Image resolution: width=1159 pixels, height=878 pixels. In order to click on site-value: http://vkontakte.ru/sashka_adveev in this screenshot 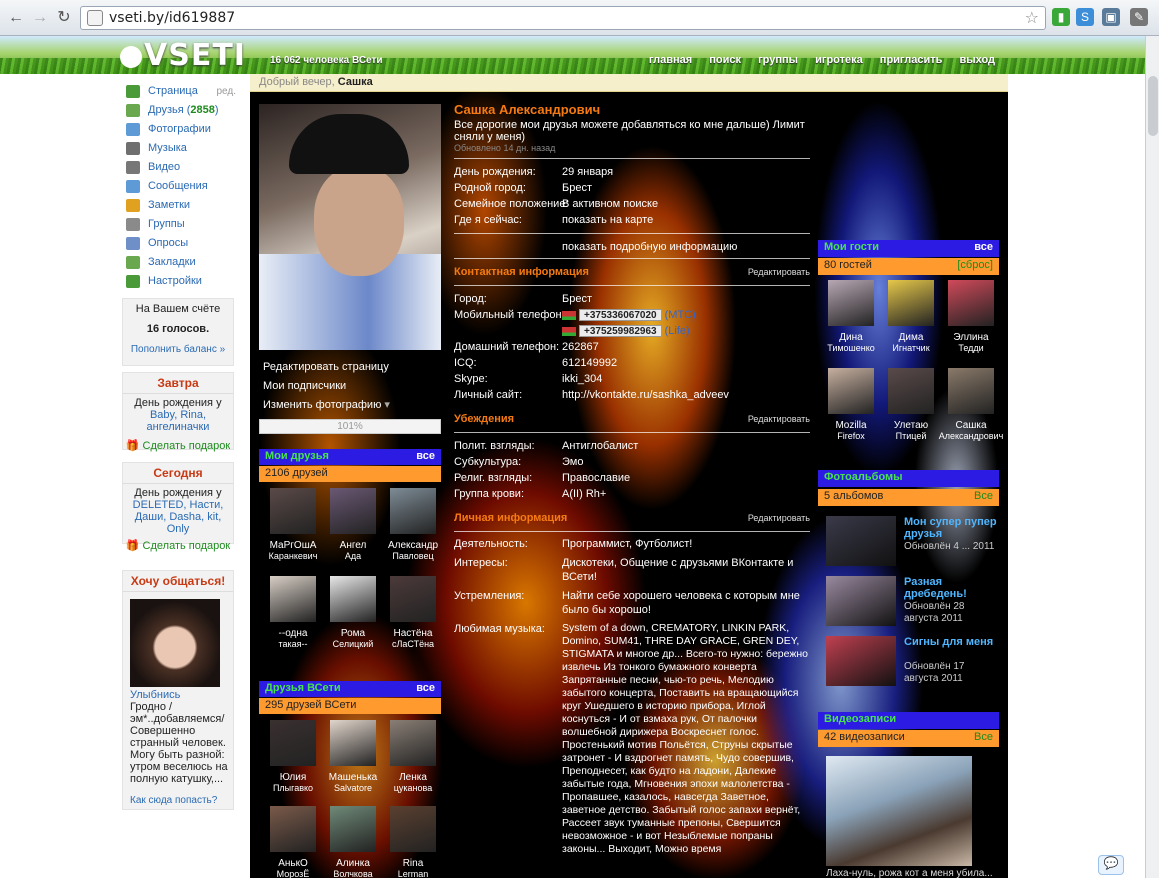, I will do `click(645, 395)`.